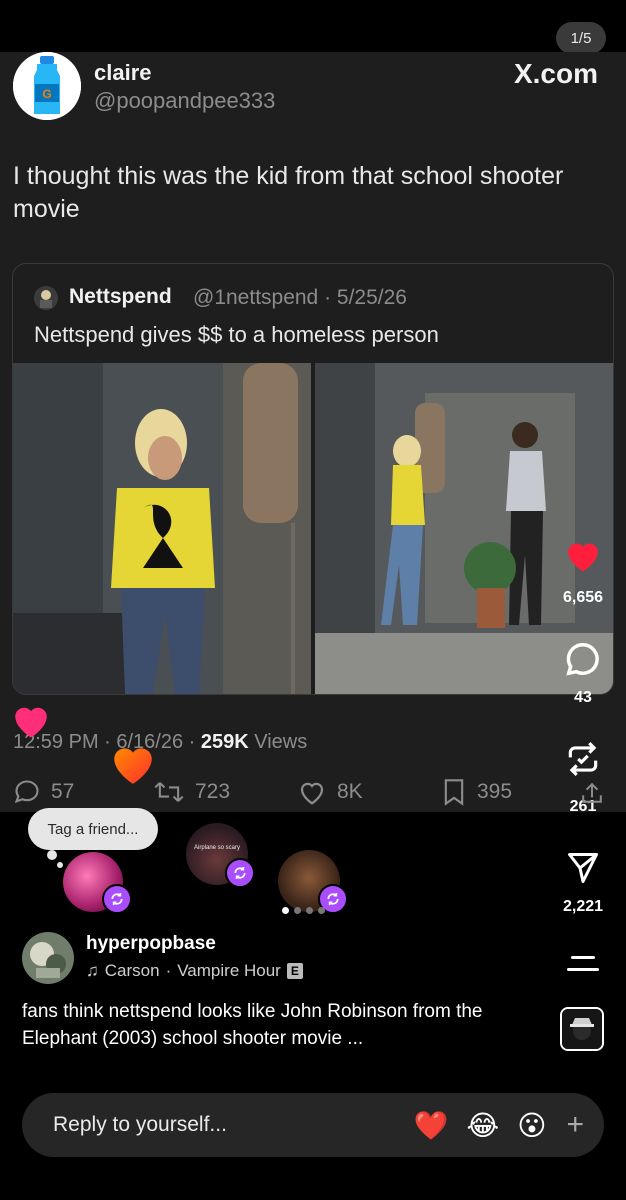 The height and width of the screenshot is (1200, 626). I want to click on reply-bar: Reply to yourself... ❤️ 😂 😮 +, so click(313, 1125).